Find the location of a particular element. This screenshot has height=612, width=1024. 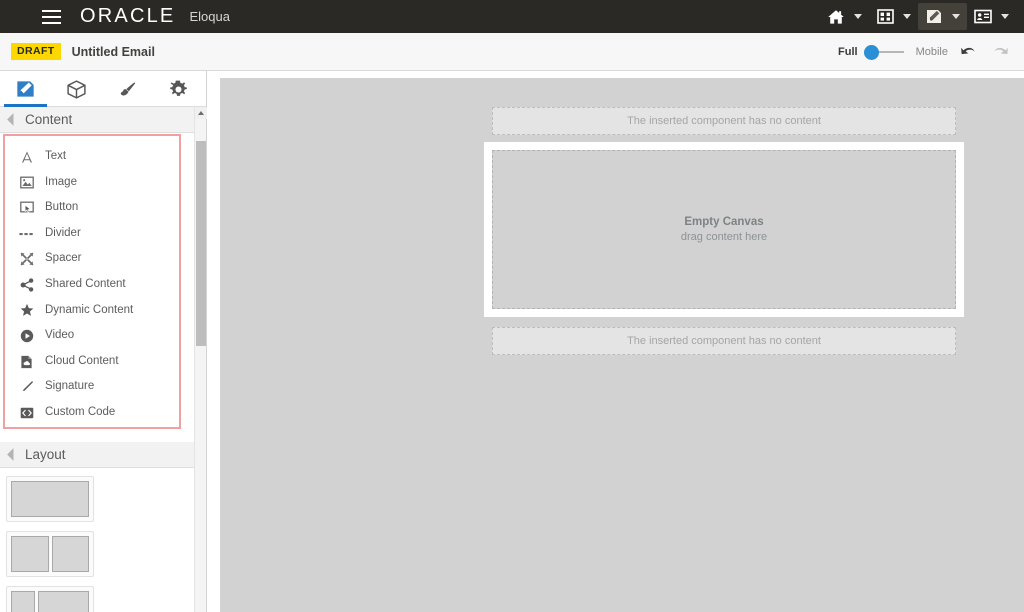

view-mode-toggle is located at coordinates (886, 52).